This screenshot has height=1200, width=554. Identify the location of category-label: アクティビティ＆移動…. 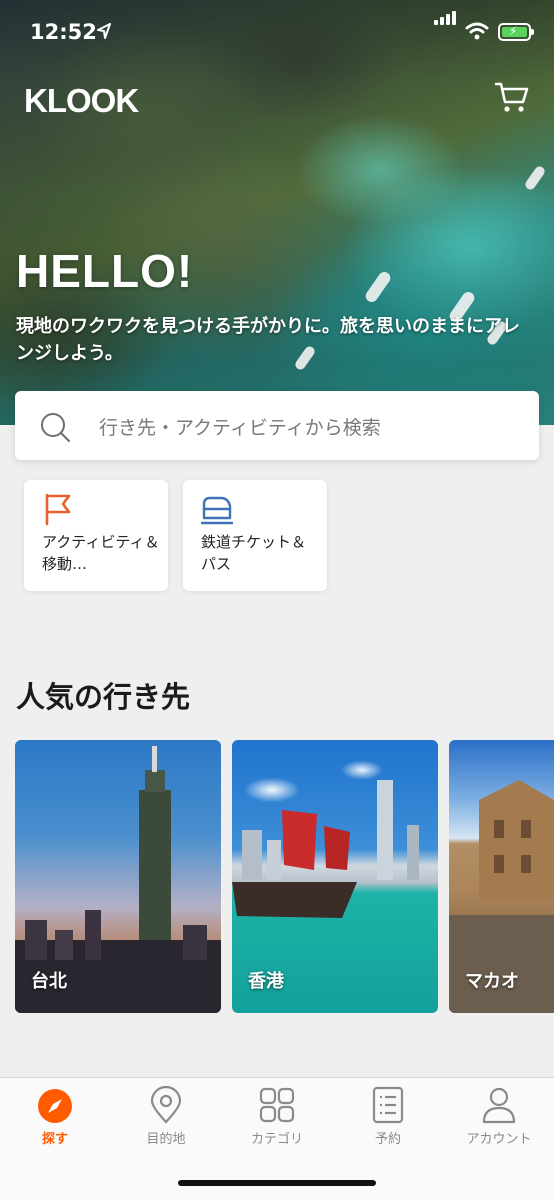
(101, 553).